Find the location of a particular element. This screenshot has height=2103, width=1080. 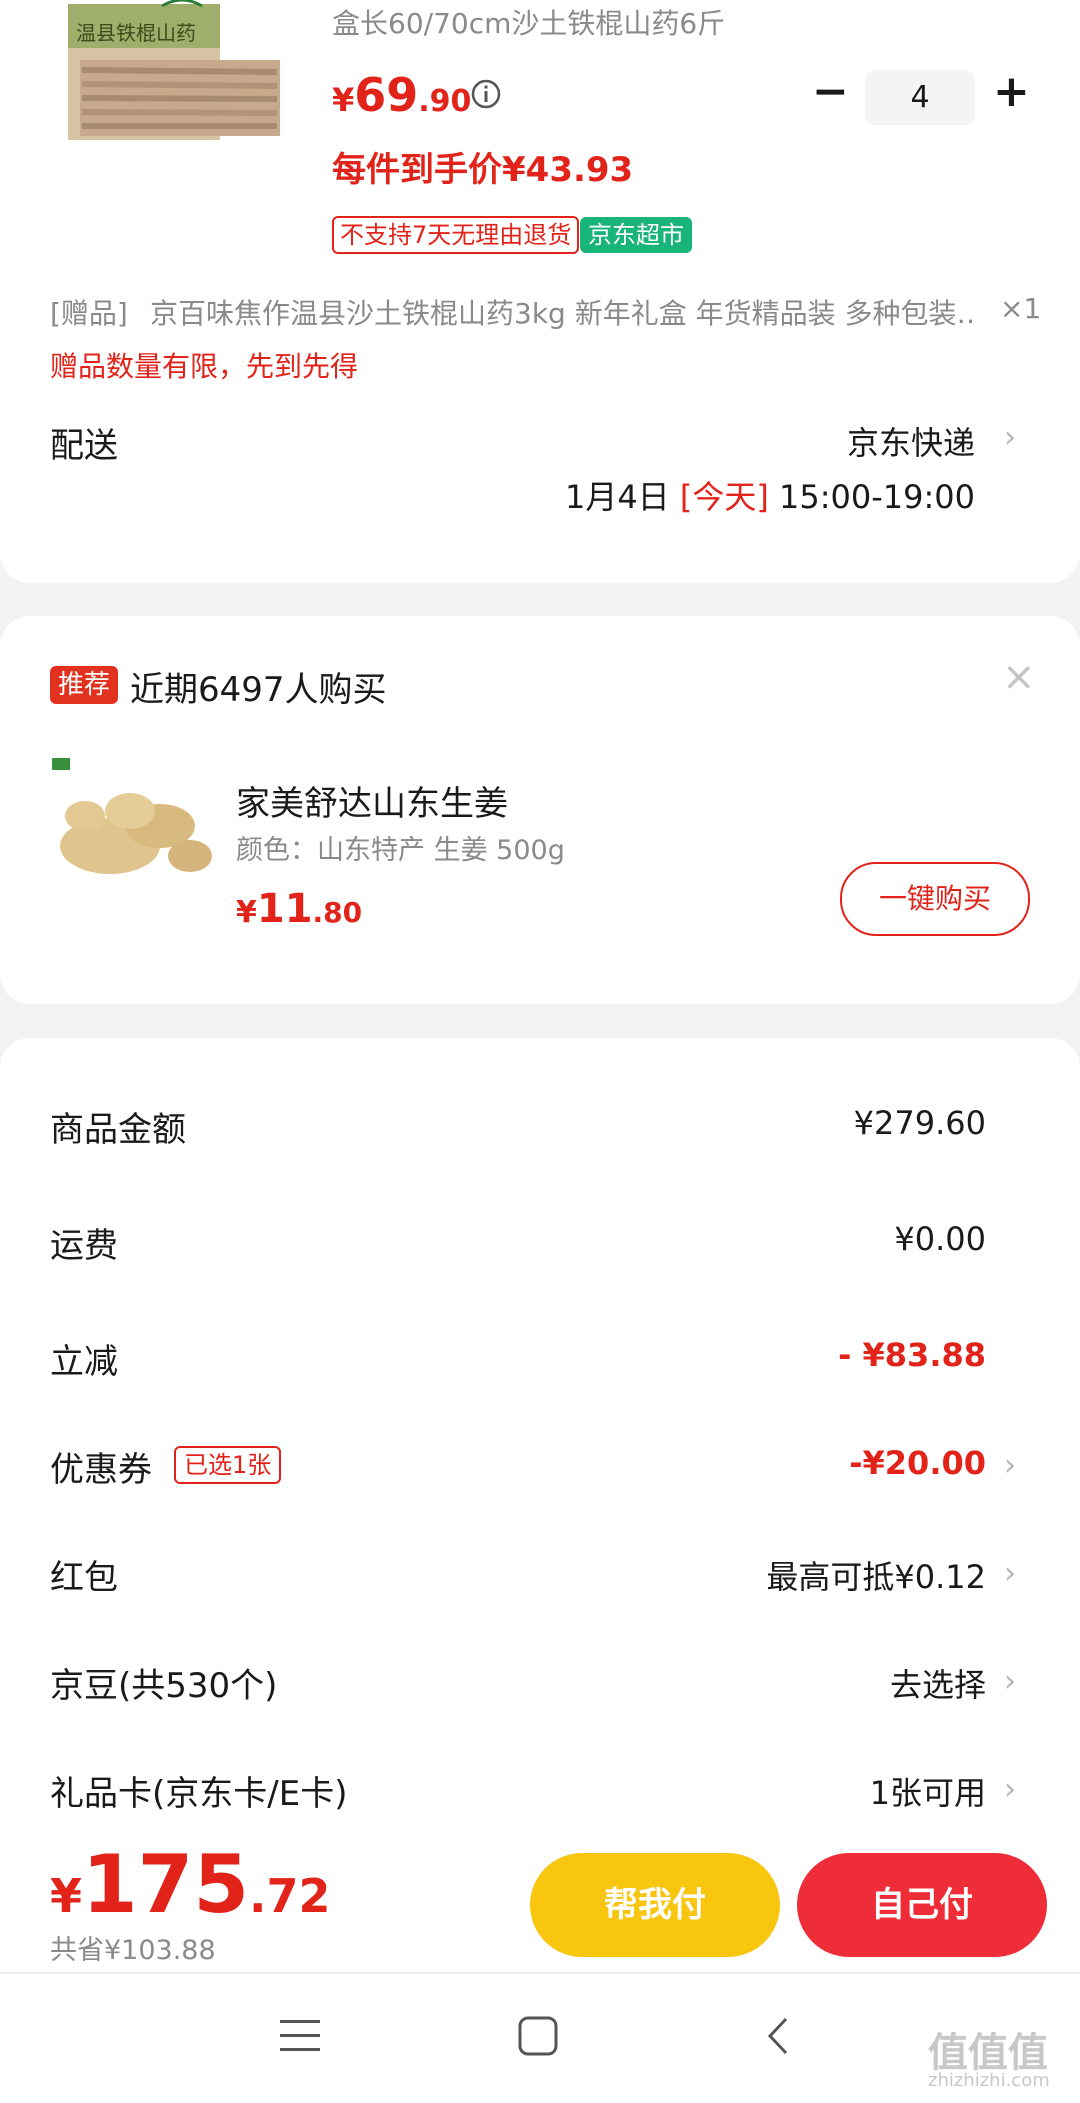

gift-card-label: 礼品卡(京东卡/E卡) is located at coordinates (199, 1794).